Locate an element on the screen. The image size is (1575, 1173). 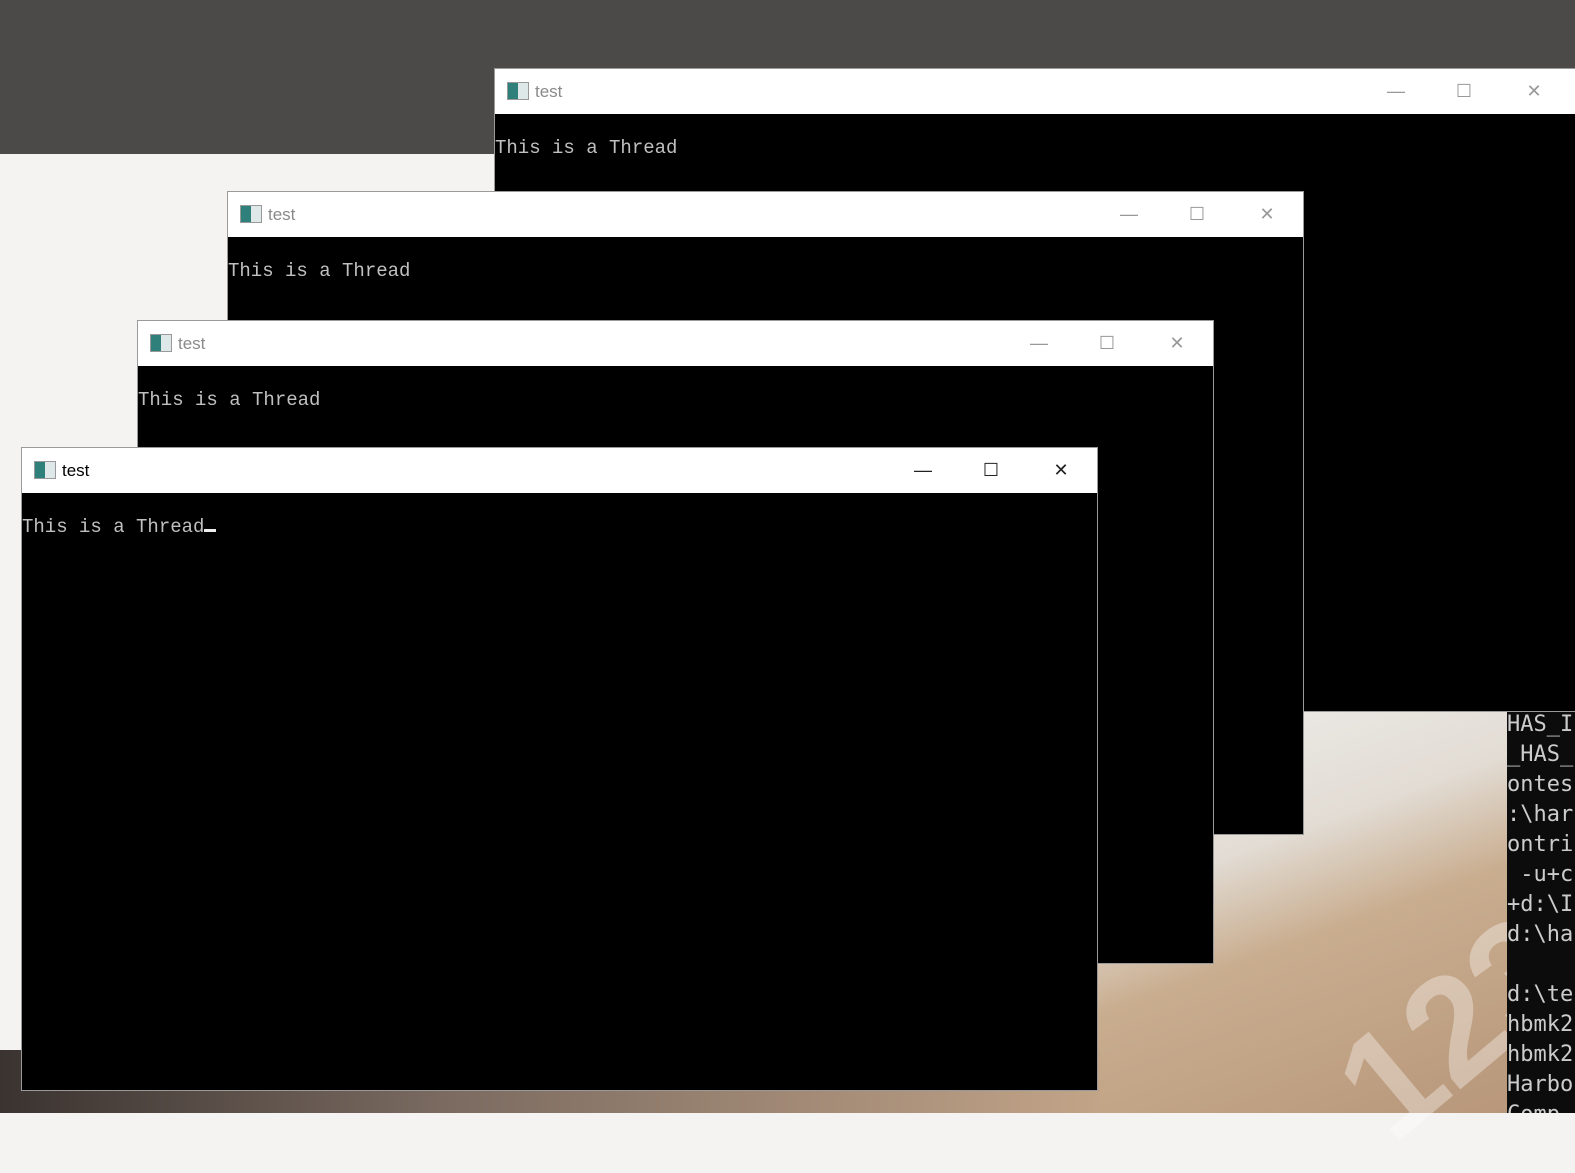
terminal-line: Harbo is located at coordinates (1540, 1084).